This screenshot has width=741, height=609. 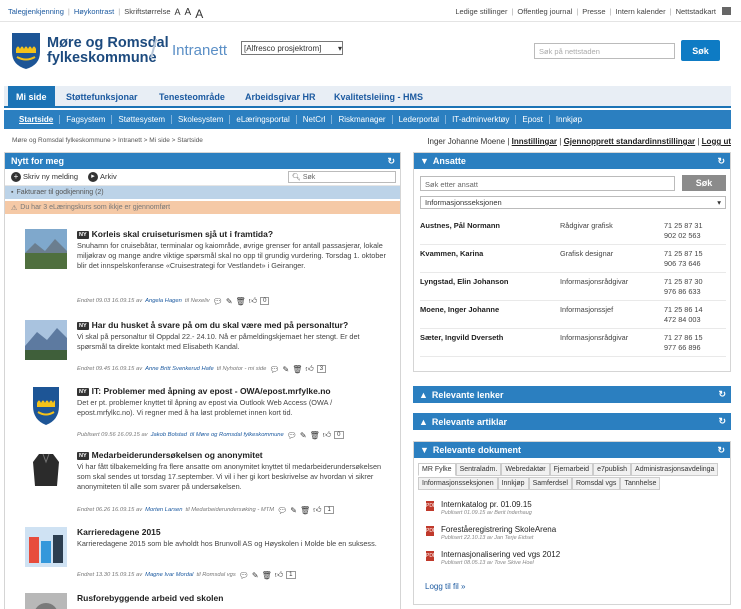 I want to click on author-link: Angela Hagen, so click(x=163, y=301).